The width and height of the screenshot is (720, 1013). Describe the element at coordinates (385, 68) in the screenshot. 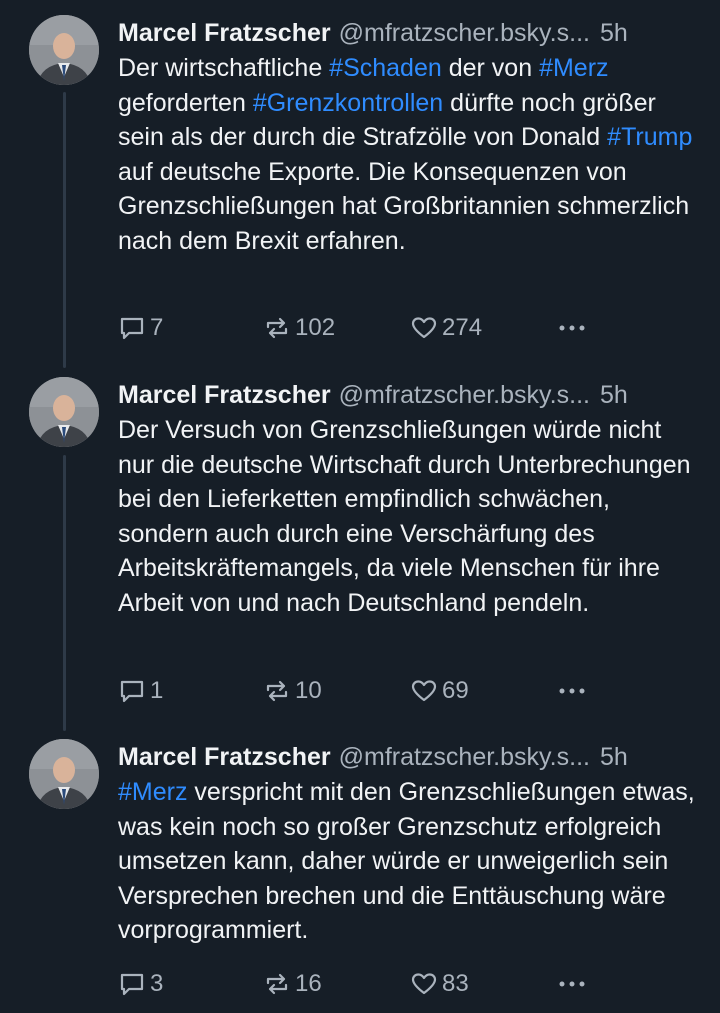

I see `hashtag-link: #Schaden` at that location.